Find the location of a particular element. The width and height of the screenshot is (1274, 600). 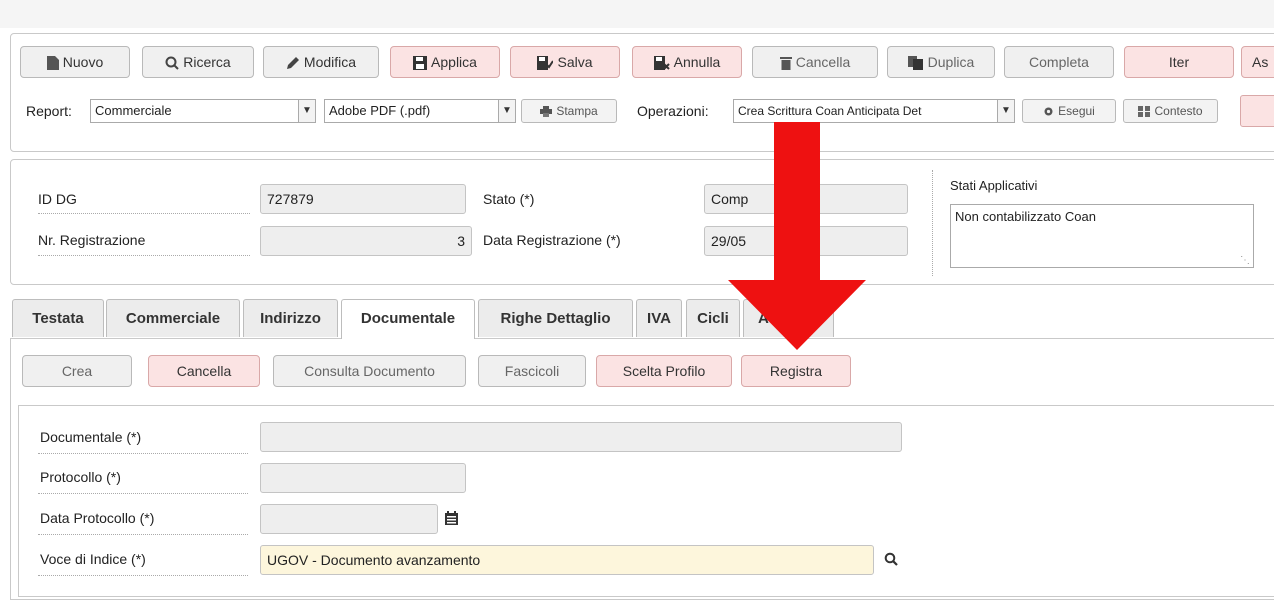

report-select-value: Commerciale is located at coordinates (133, 110).